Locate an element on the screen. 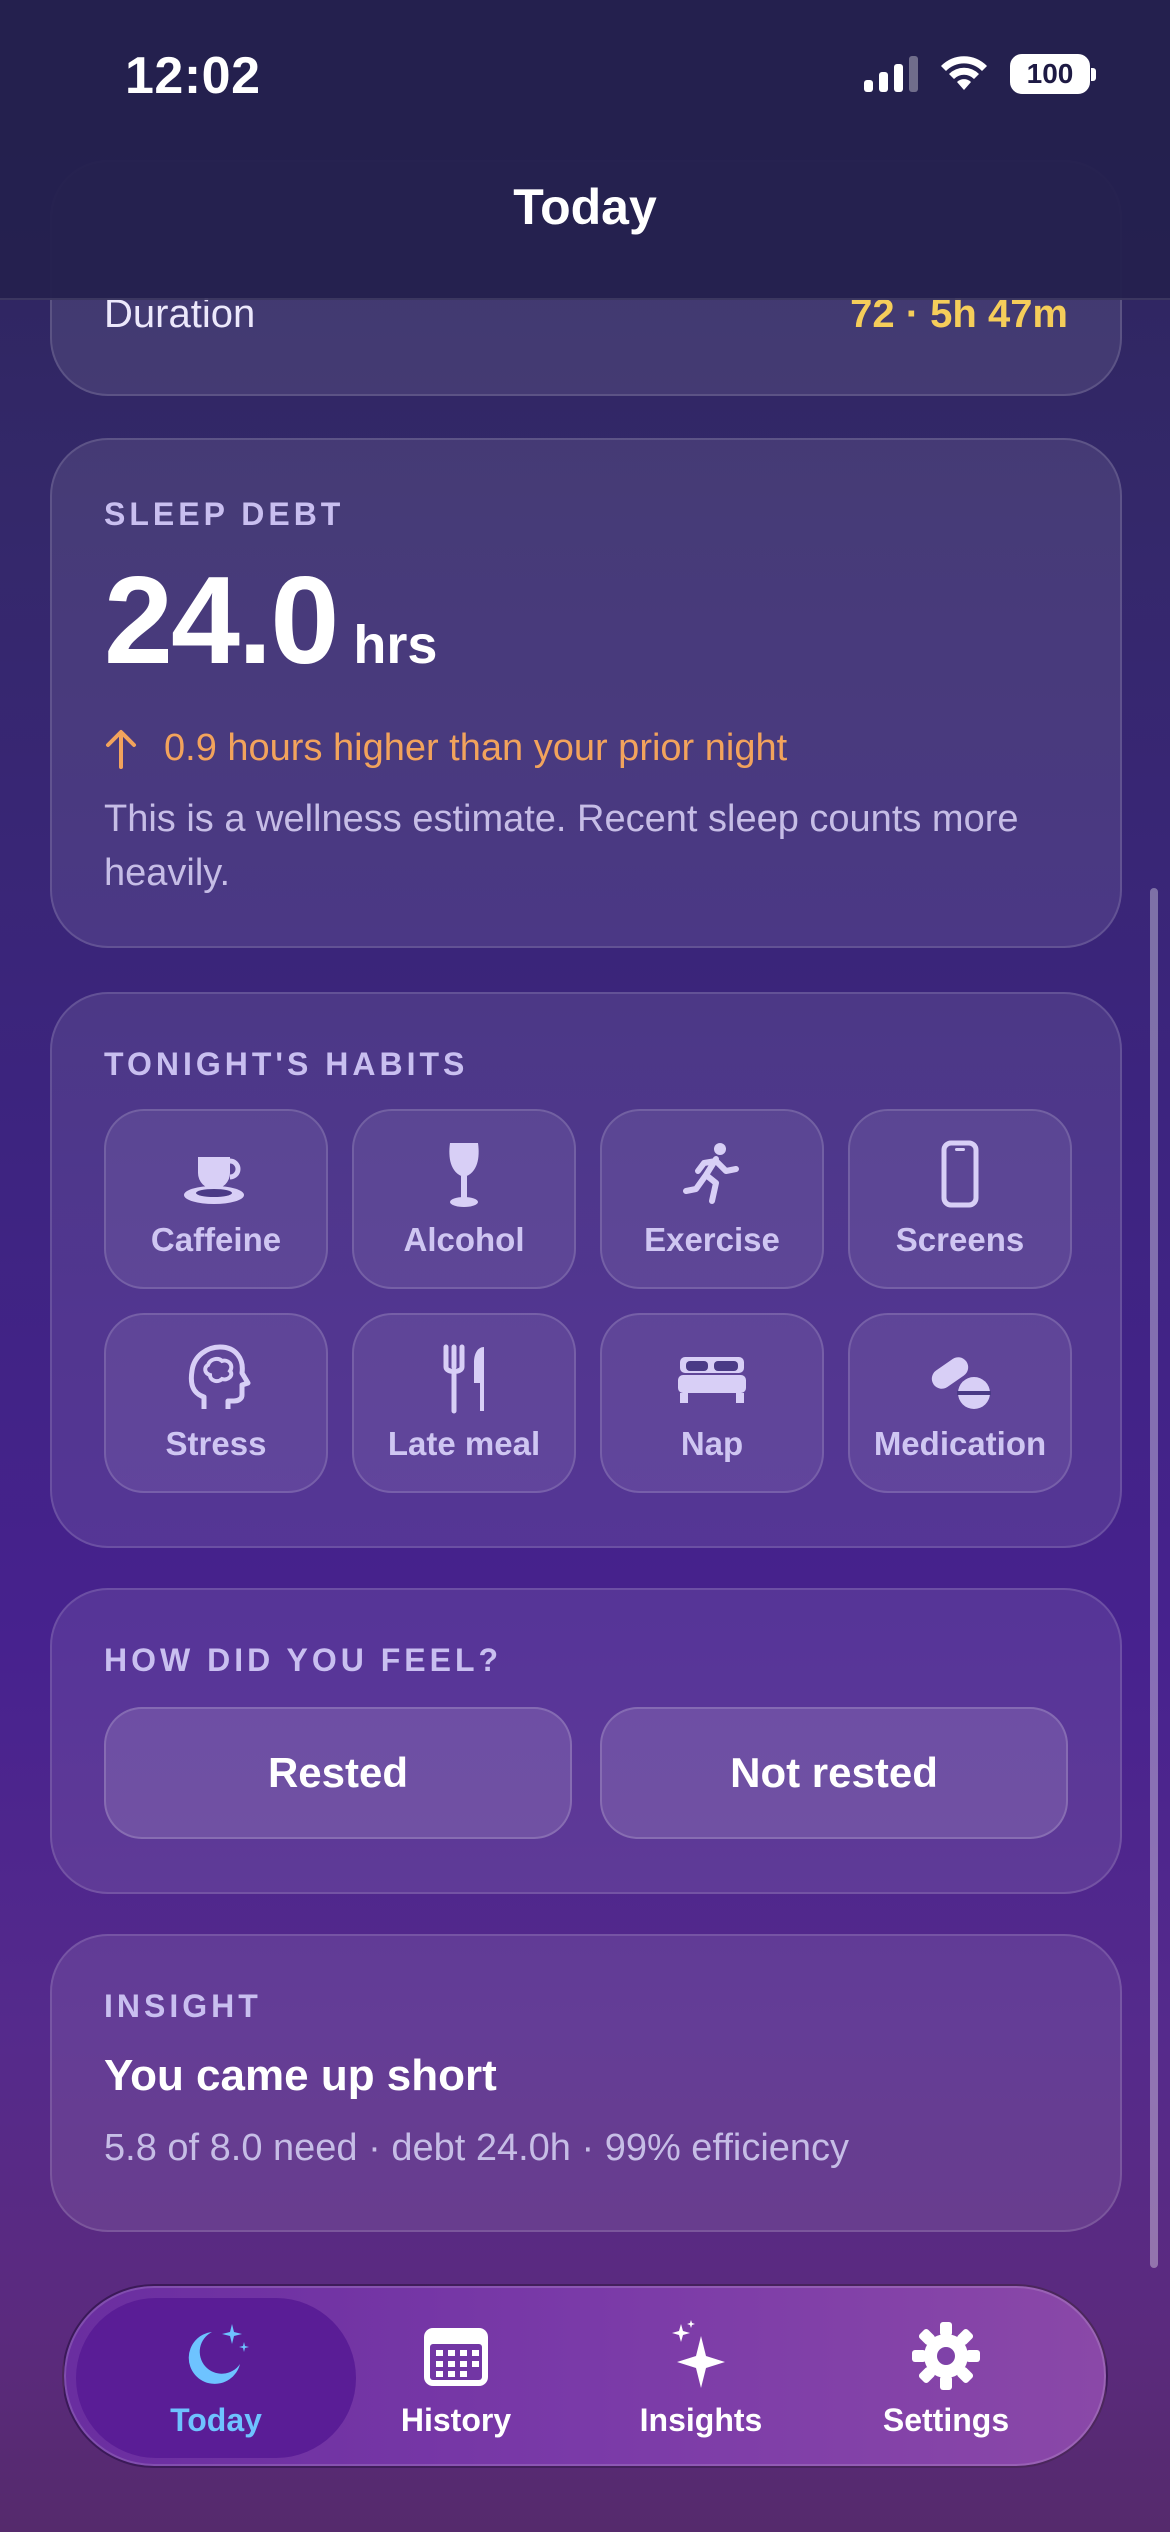  scrollbar is located at coordinates (1154, 1578).